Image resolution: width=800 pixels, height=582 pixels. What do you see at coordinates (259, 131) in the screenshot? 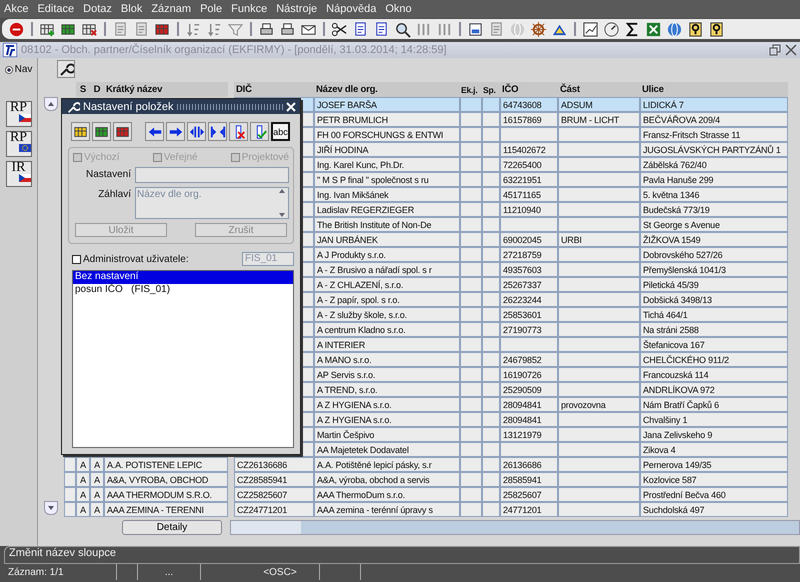
I see `column-check-icon` at bounding box center [259, 131].